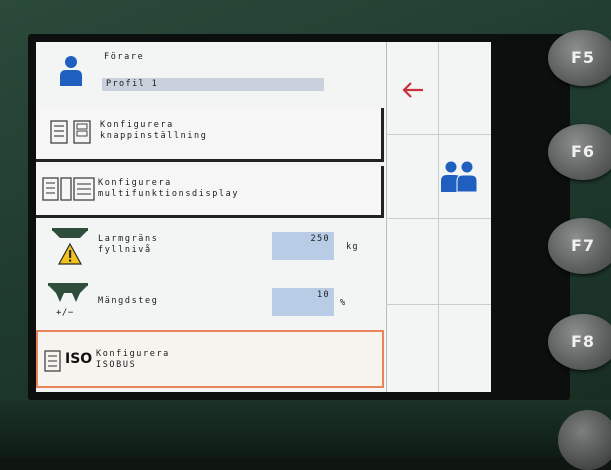 The height and width of the screenshot is (470, 611). What do you see at coordinates (438, 217) in the screenshot?
I see `softkey-column` at bounding box center [438, 217].